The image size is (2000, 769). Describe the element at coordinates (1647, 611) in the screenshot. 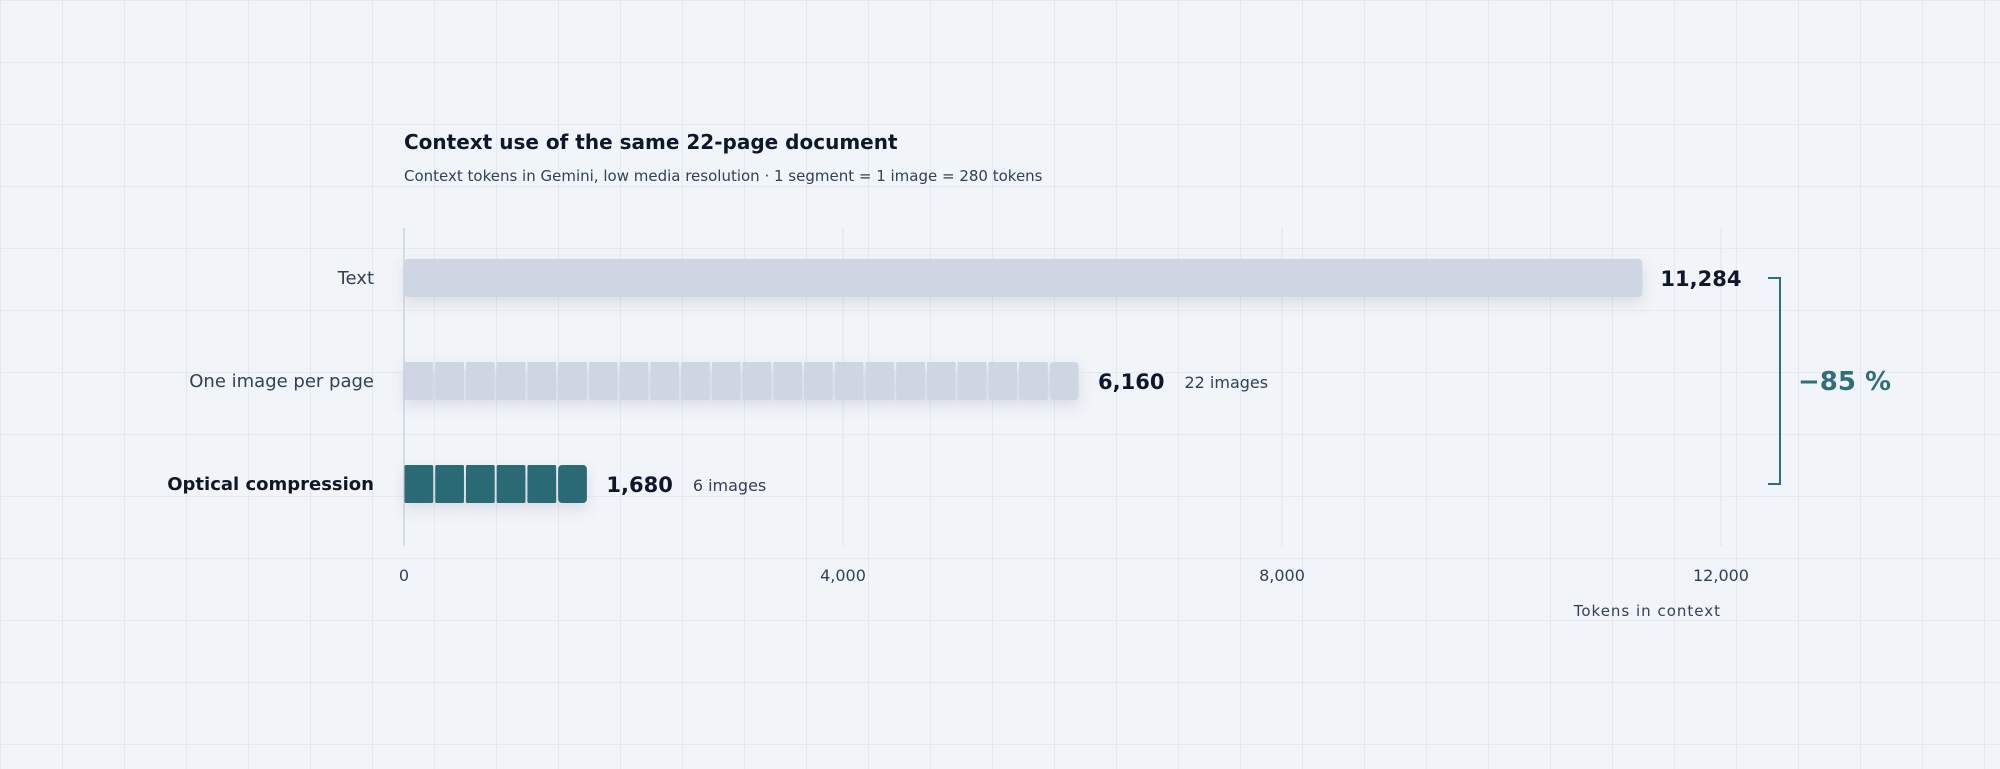

I see `x-axis-title: Tokens in context` at that location.